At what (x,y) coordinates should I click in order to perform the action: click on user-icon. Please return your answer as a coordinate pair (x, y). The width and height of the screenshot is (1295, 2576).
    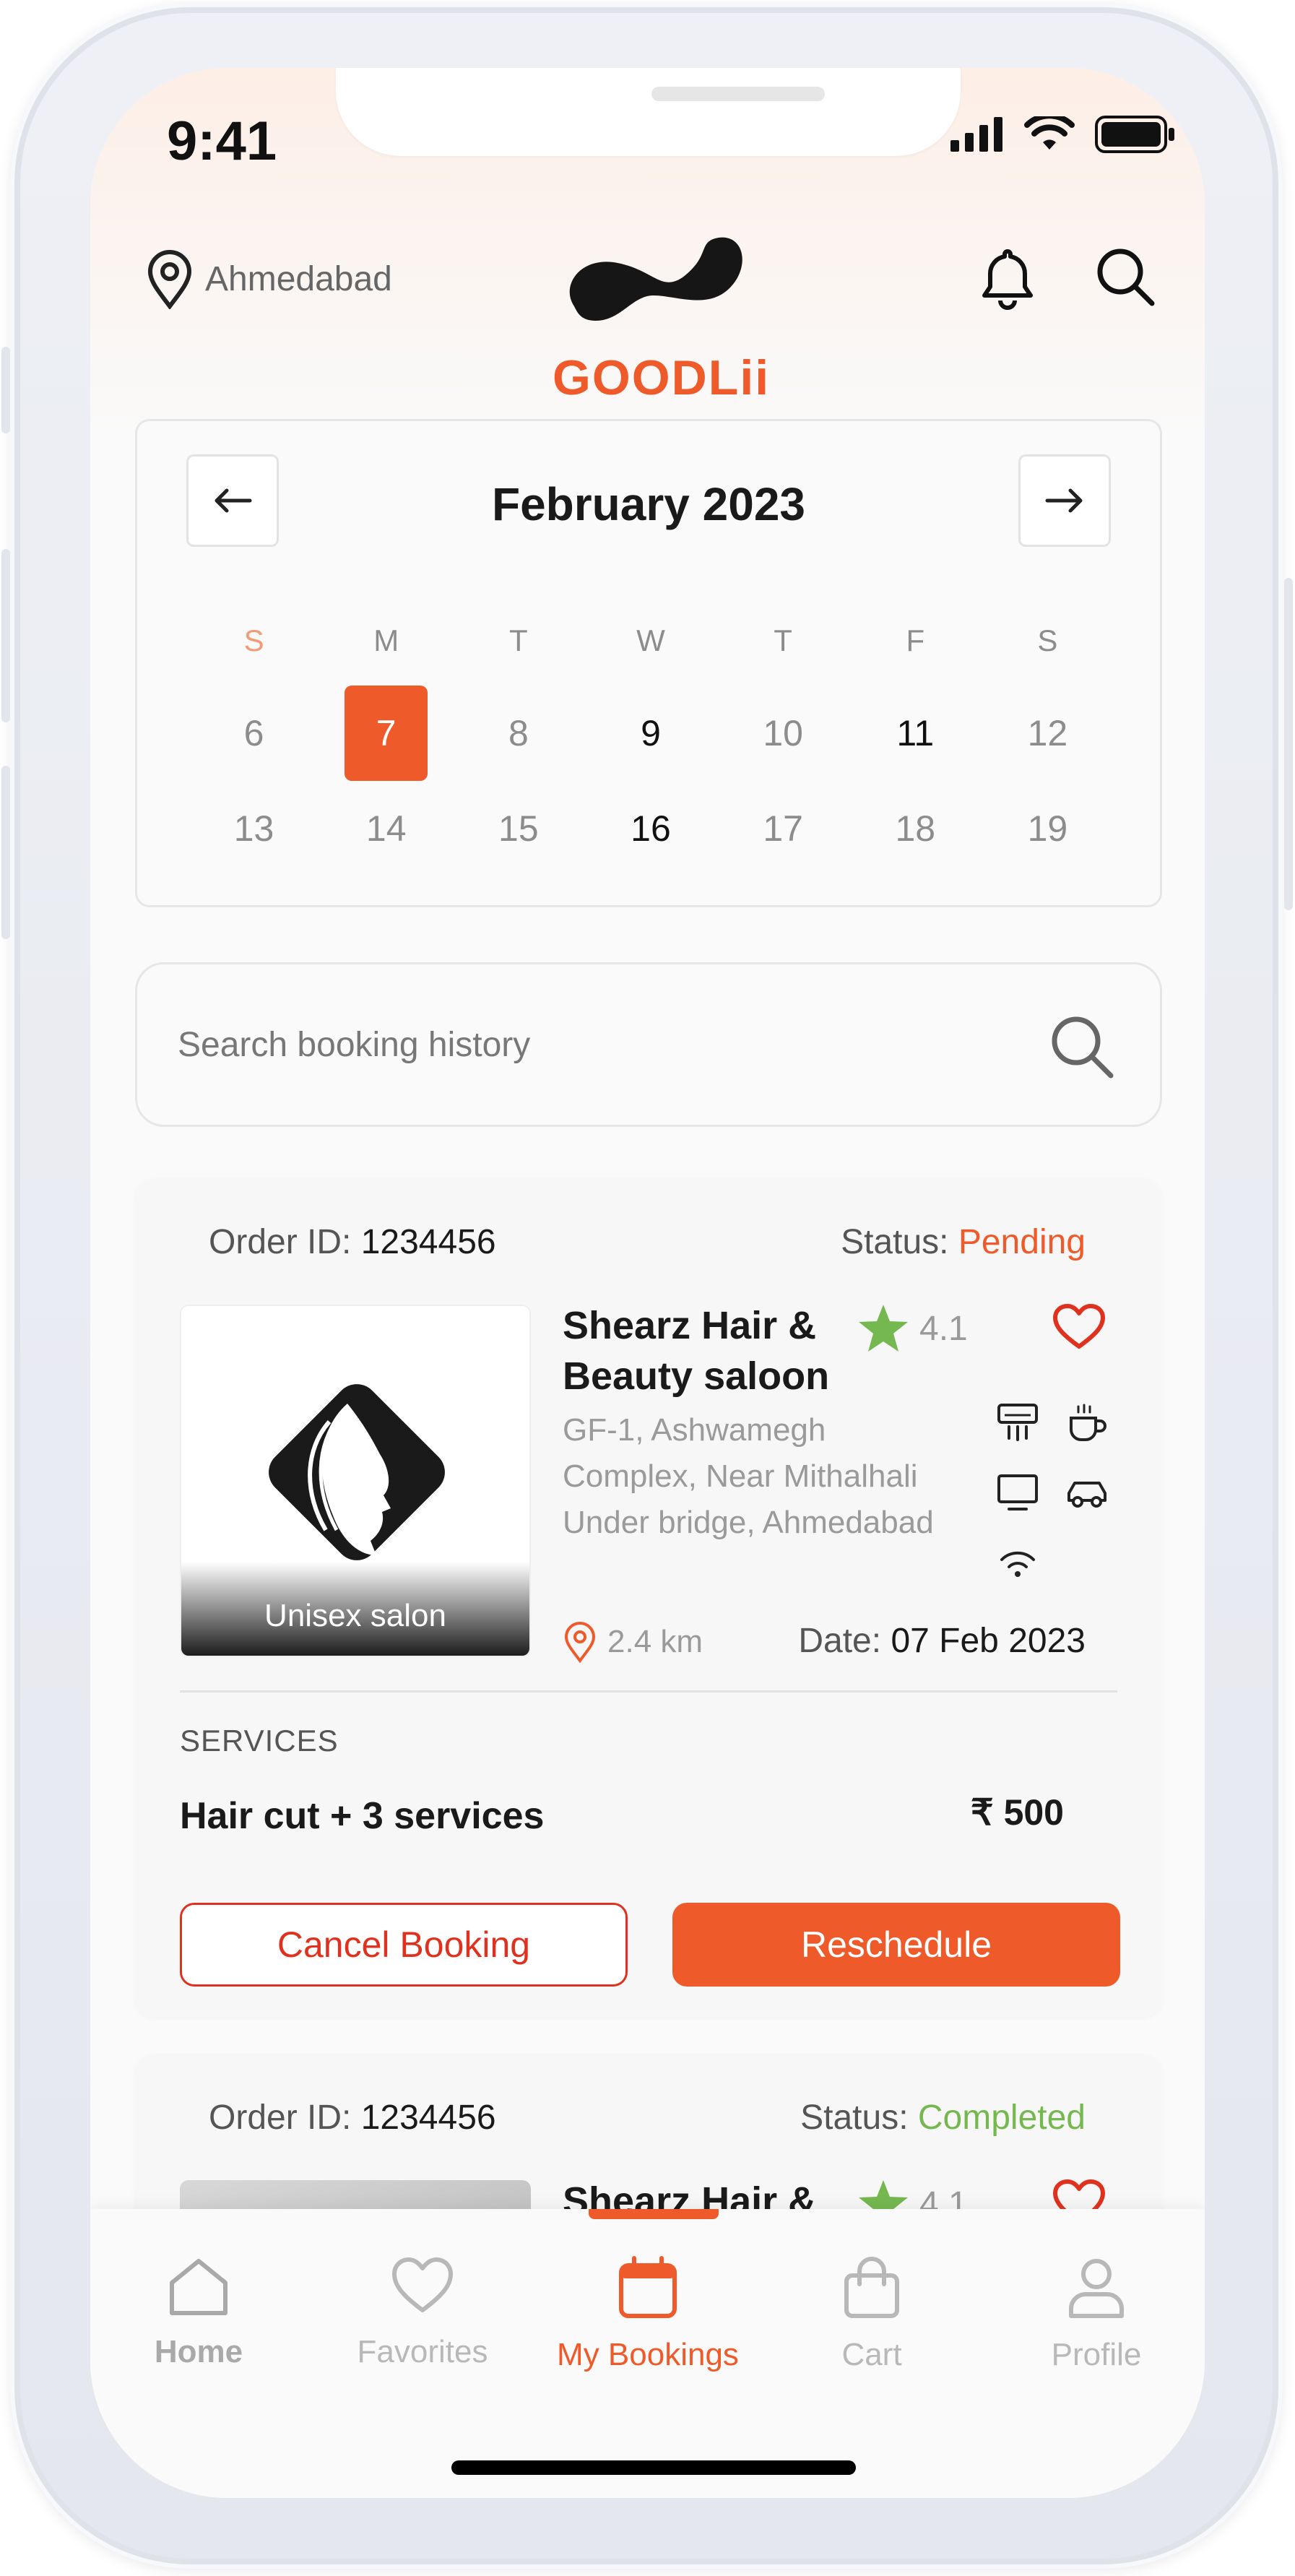
    Looking at the image, I should click on (1096, 2288).